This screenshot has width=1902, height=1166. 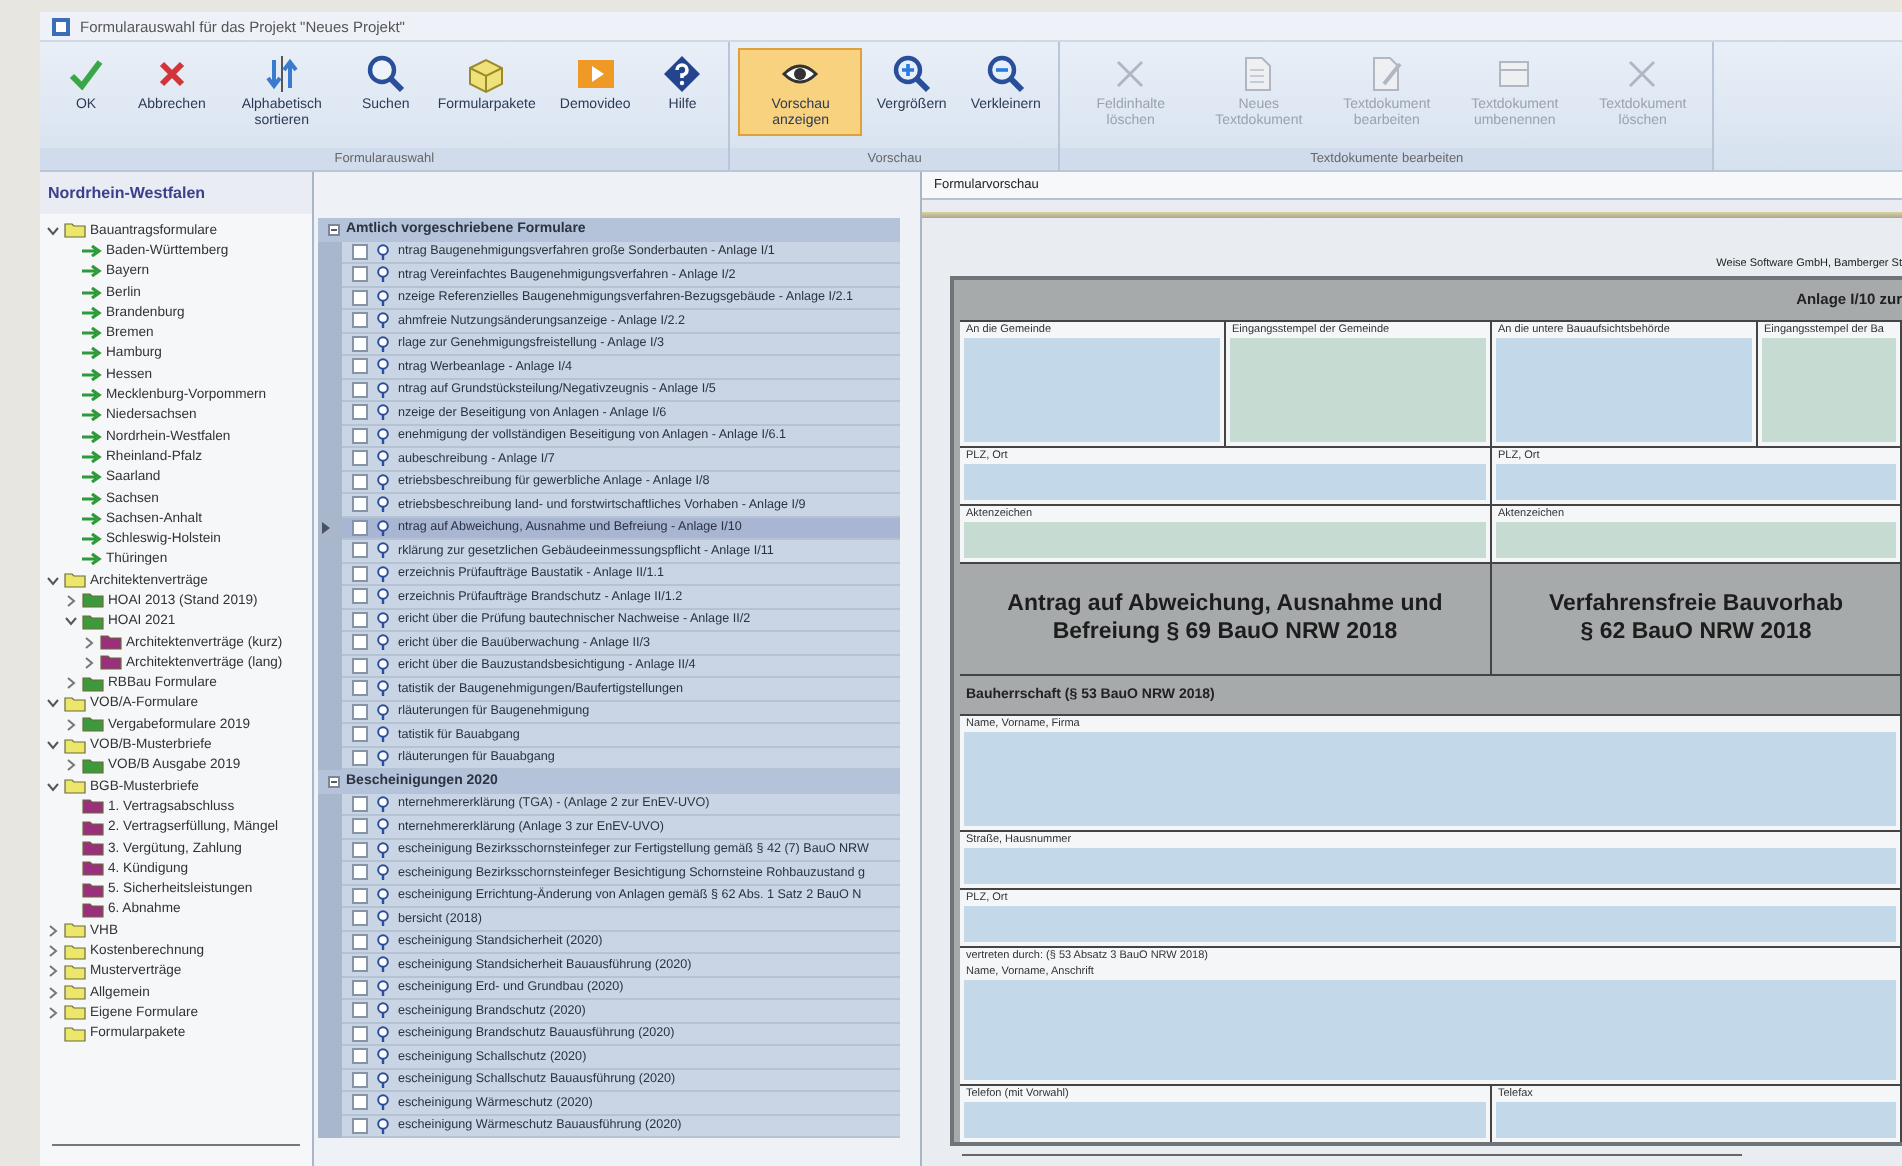 What do you see at coordinates (595, 74) in the screenshot?
I see `play-icon` at bounding box center [595, 74].